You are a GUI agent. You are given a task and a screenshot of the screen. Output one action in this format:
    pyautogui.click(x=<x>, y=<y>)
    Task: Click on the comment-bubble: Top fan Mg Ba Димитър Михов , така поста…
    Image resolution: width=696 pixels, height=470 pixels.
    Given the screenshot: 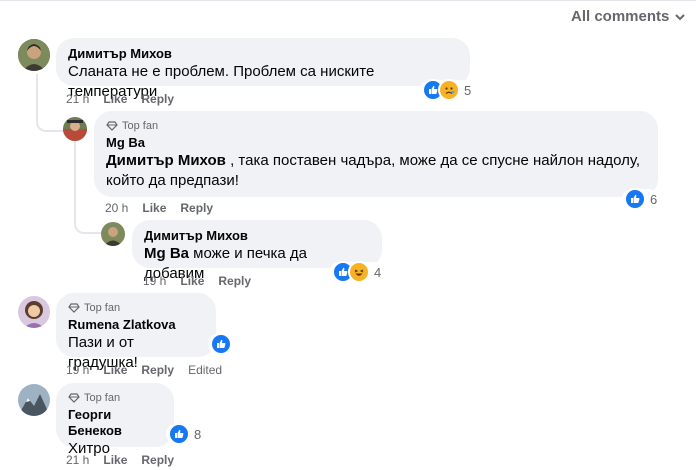 What is the action you would take?
    pyautogui.click(x=376, y=154)
    